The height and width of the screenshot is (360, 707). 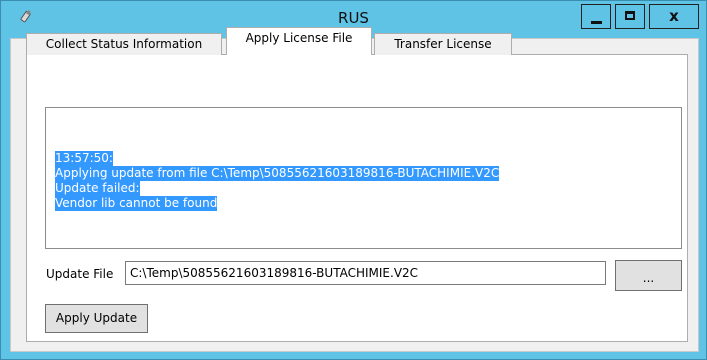 What do you see at coordinates (96, 318) in the screenshot?
I see `apply-update-button: Apply Update` at bounding box center [96, 318].